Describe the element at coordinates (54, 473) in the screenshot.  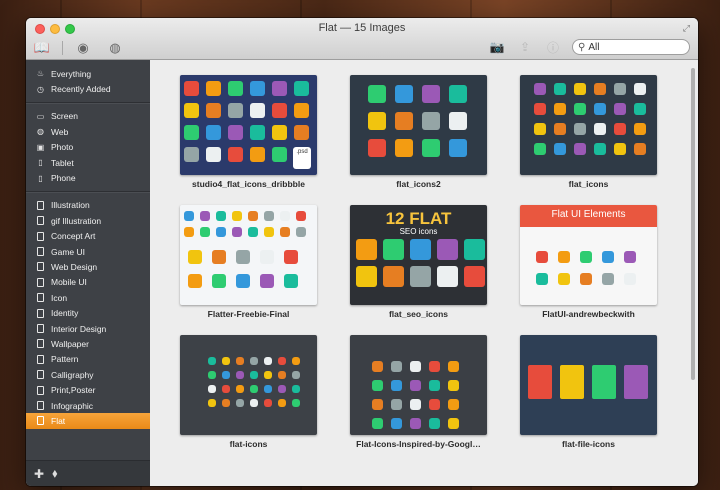
I see `tag-icon: ⬧` at that location.